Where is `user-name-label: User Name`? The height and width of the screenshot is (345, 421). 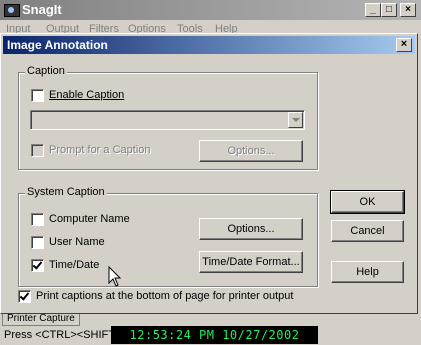 user-name-label: User Name is located at coordinates (77, 242).